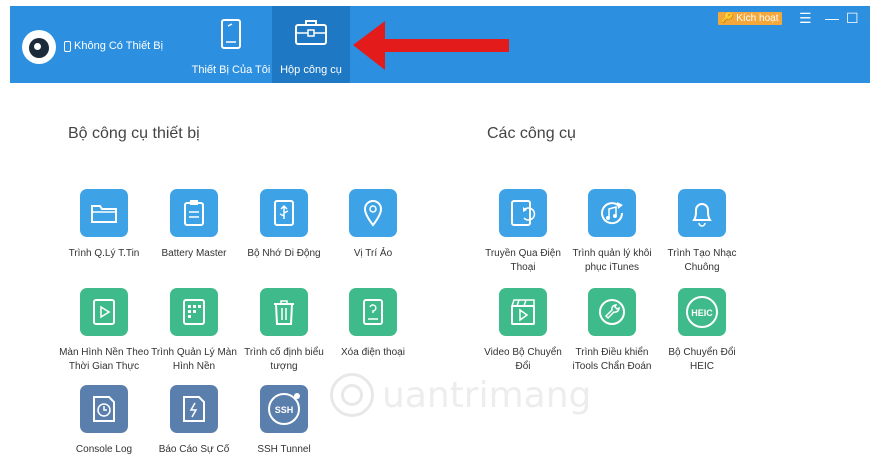 Image resolution: width=870 pixels, height=461 pixels. Describe the element at coordinates (194, 253) in the screenshot. I see `tool-label: Battery Master` at that location.